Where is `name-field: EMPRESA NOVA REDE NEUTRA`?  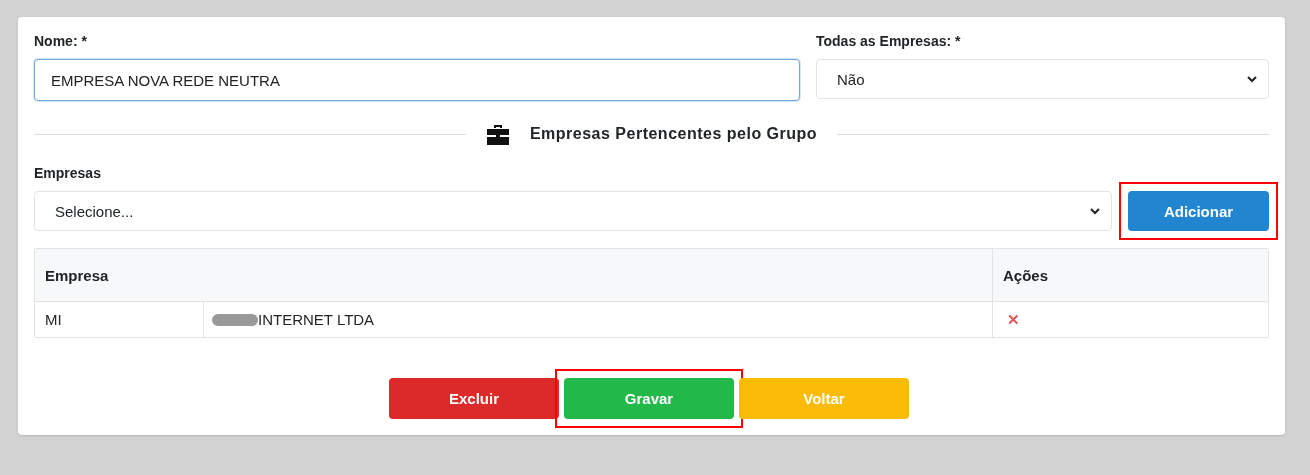 name-field: EMPRESA NOVA REDE NEUTRA is located at coordinates (417, 80).